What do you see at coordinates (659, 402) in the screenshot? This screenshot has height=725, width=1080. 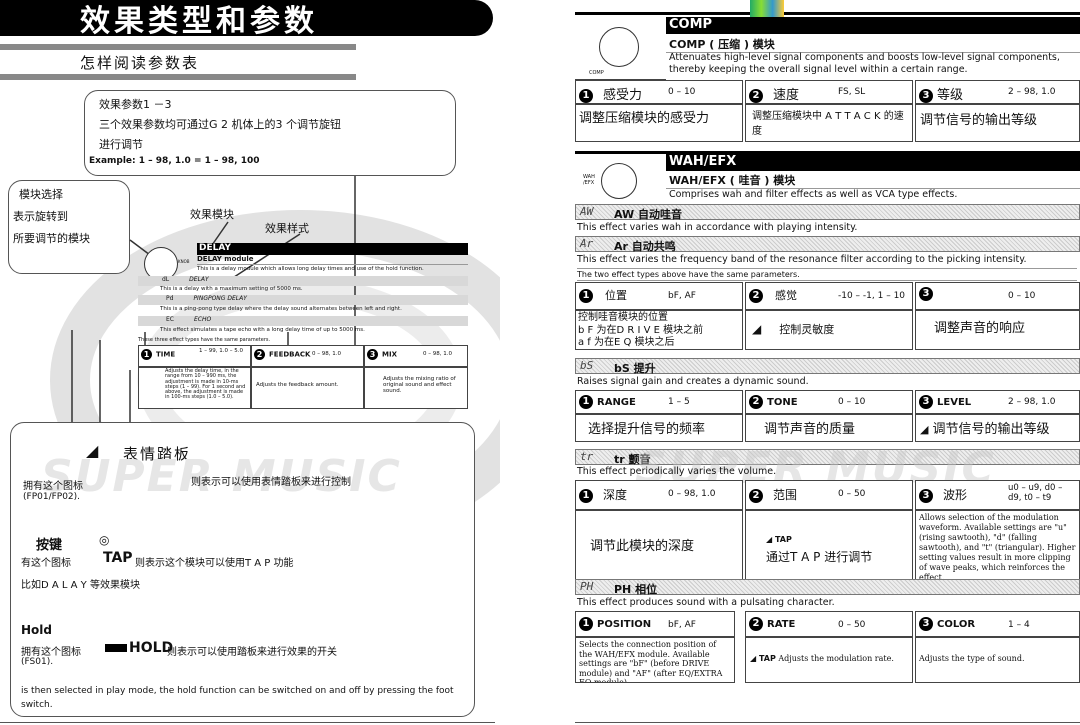 I see `bs-p1: 1 RANGE 1 – 5` at bounding box center [659, 402].